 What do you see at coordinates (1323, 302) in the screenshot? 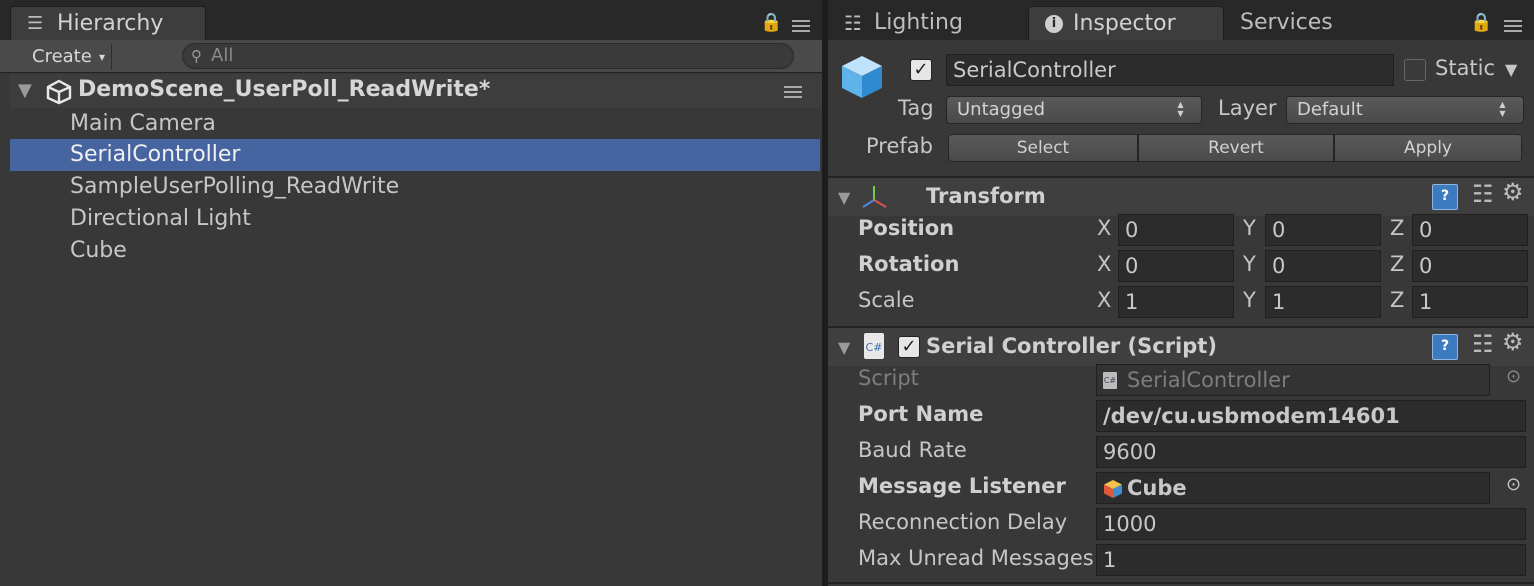
I see `scale-y-field: 1` at bounding box center [1323, 302].